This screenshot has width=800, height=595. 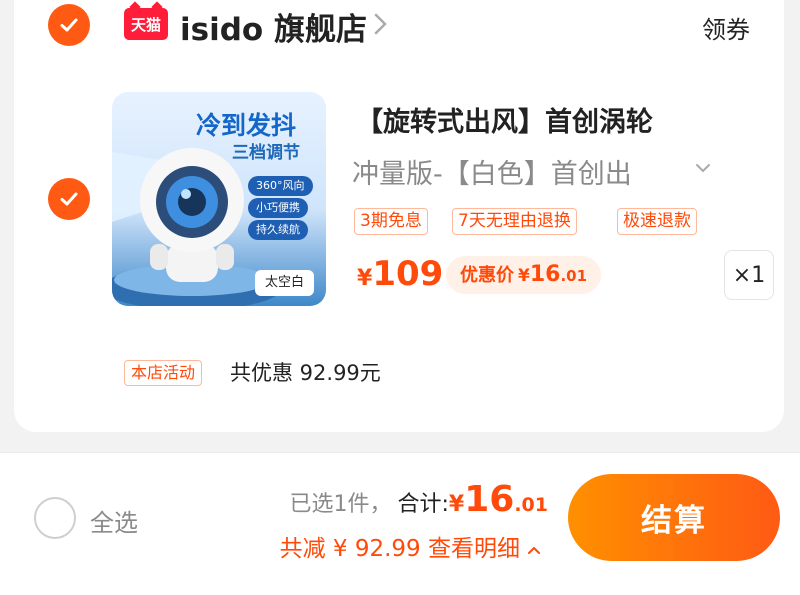 I want to click on get-coupon-button: 领券, so click(x=726, y=27).